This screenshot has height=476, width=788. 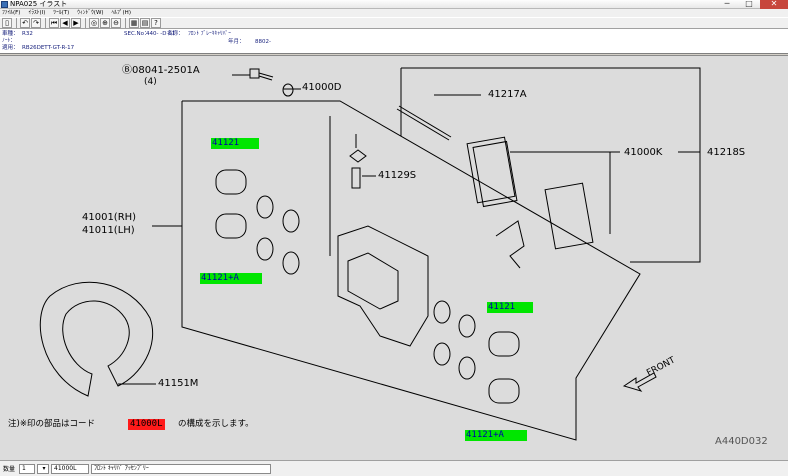 What do you see at coordinates (27, 34) in the screenshot?
I see `model-value: R32` at bounding box center [27, 34].